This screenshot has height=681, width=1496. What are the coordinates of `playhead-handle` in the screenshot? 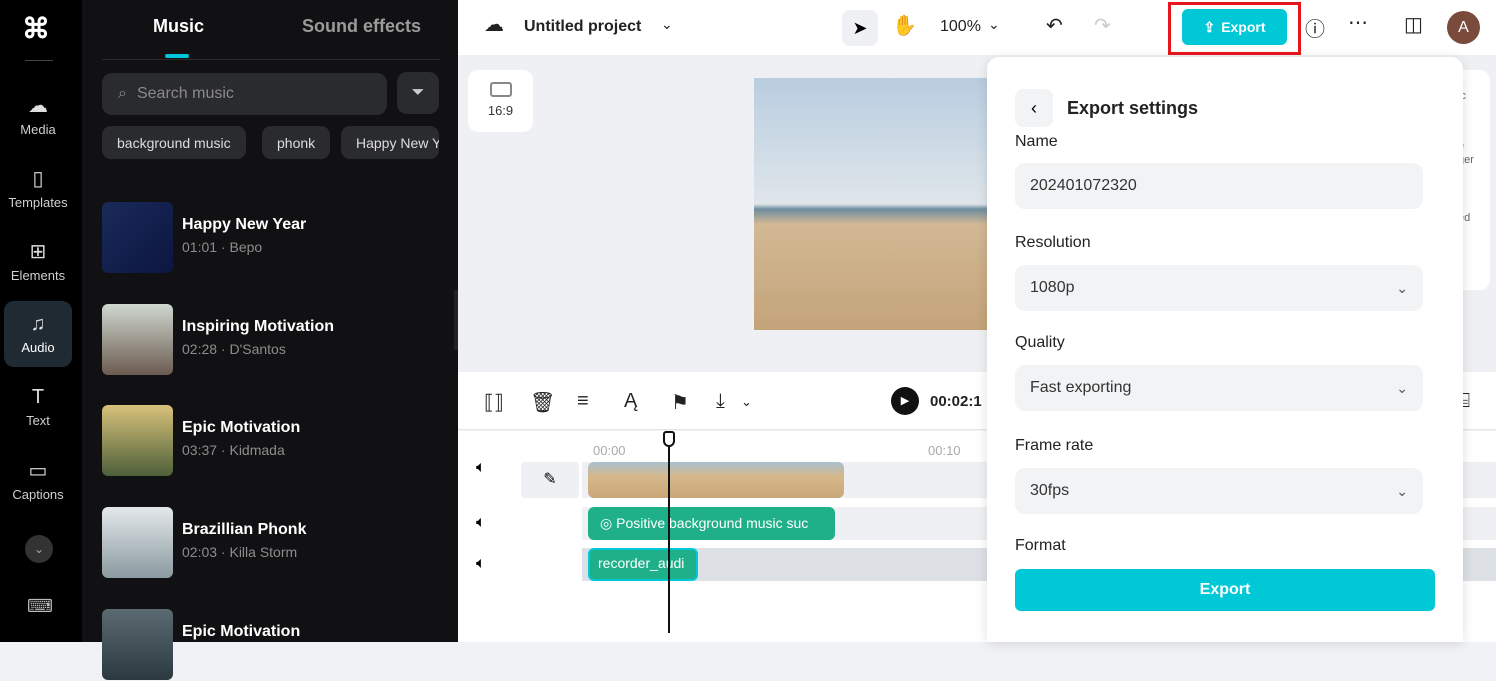 It's located at (669, 439).